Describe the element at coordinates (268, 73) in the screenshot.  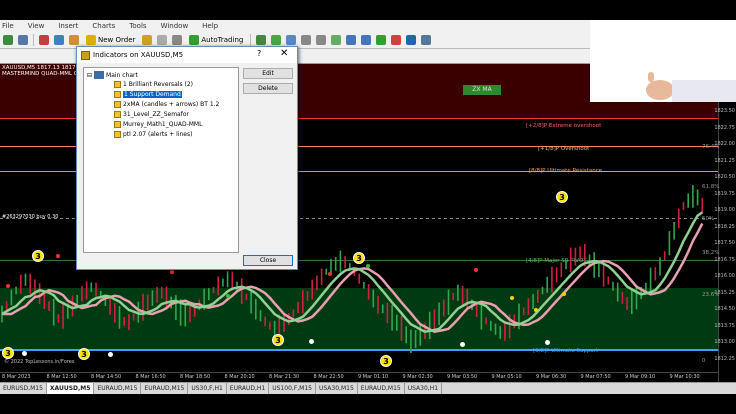
I see `edit-button: Edit` at that location.